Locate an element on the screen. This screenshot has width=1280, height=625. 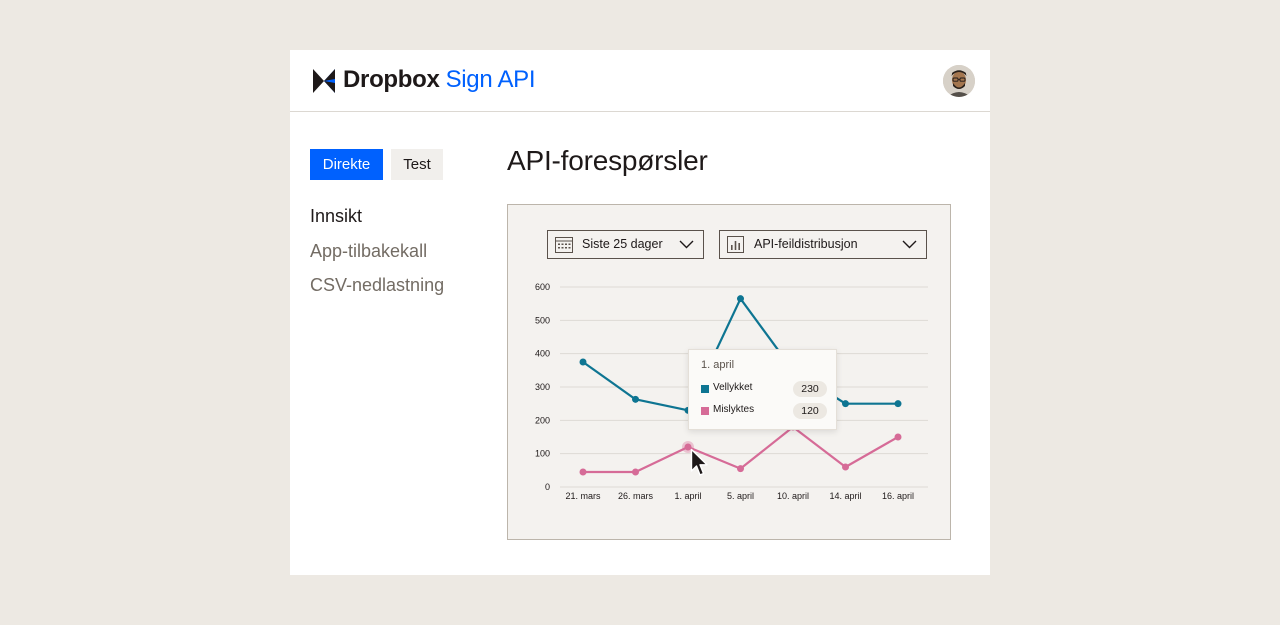
tooltip-row-value: 120 is located at coordinates (810, 411).